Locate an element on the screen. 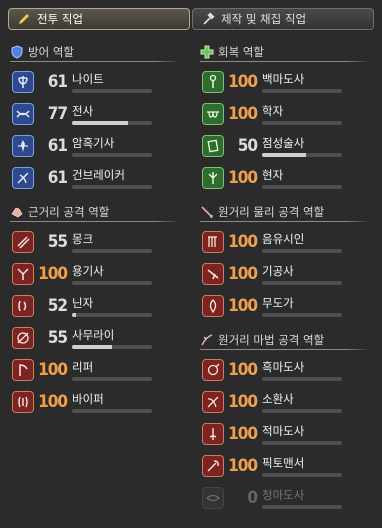  dancer-job-icon is located at coordinates (213, 306).